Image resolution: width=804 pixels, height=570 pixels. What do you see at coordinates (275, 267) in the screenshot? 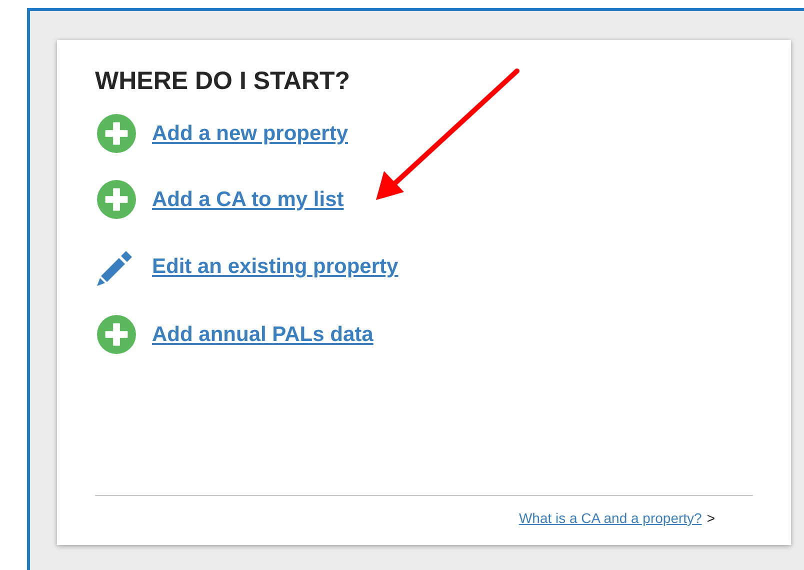
I see `action-link: Edit an existing property` at bounding box center [275, 267].